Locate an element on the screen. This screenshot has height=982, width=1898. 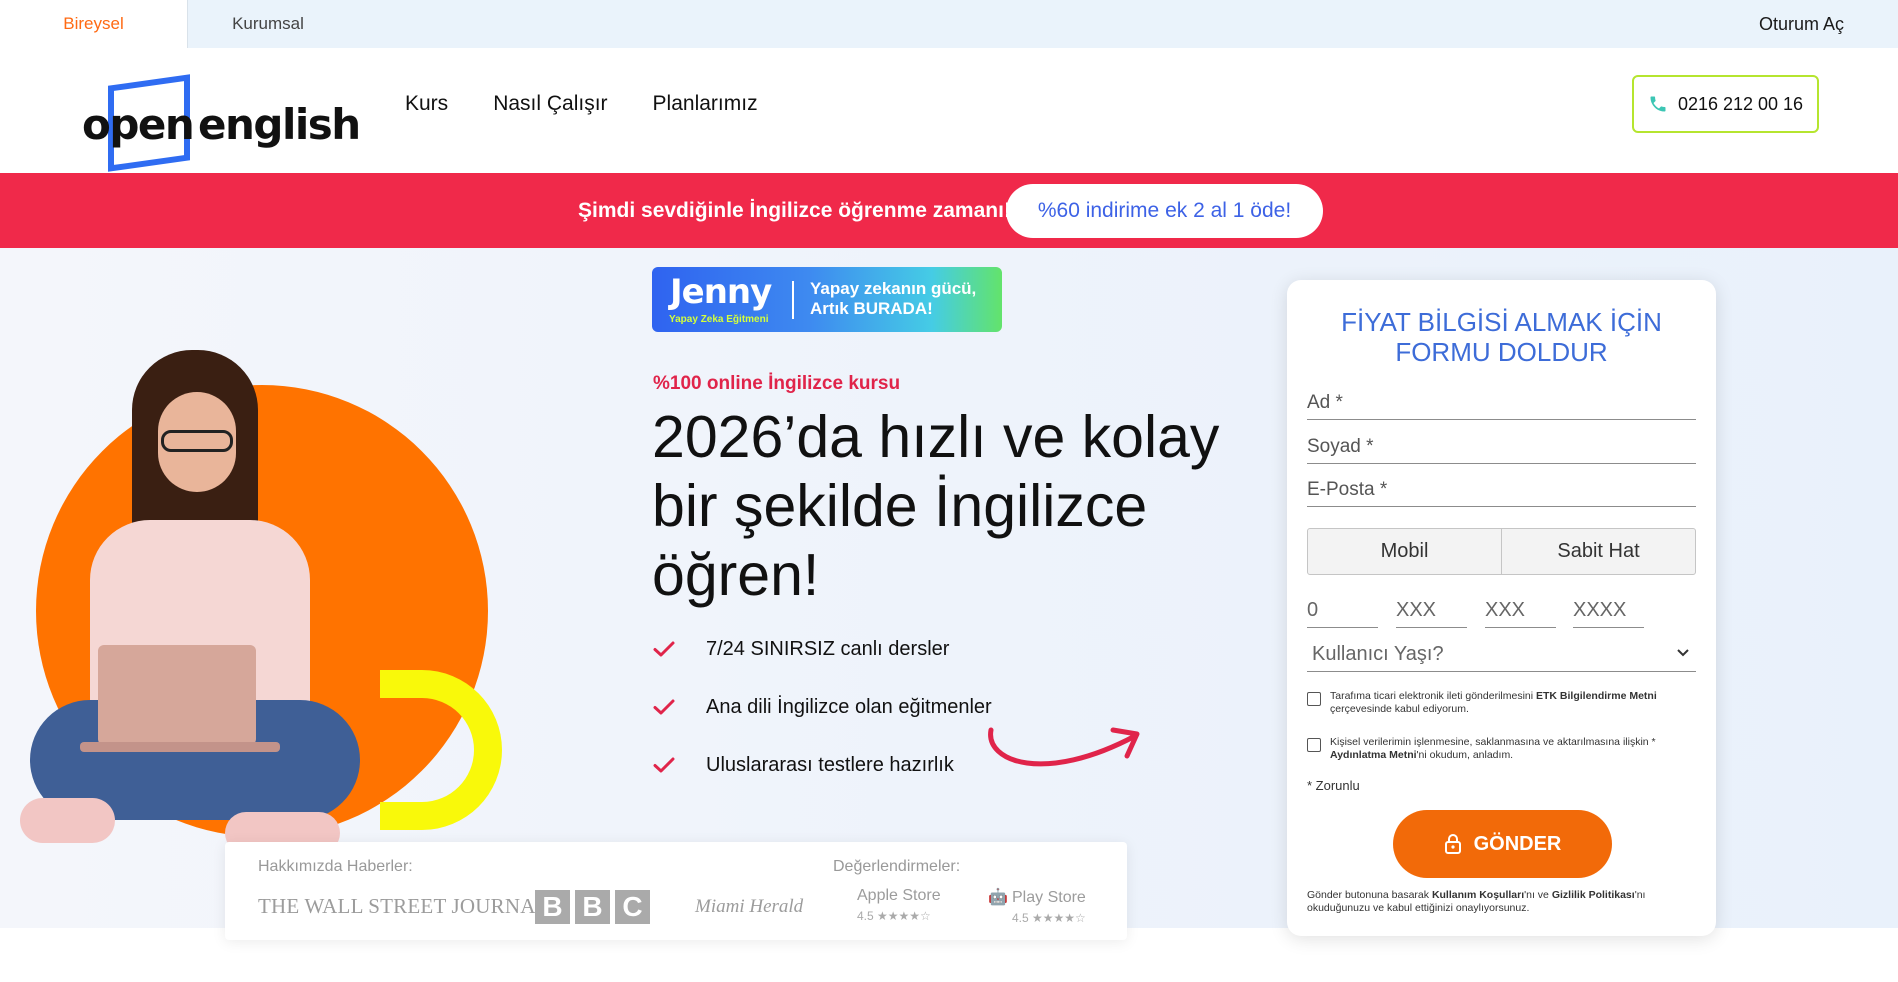
lock-icon is located at coordinates (1452, 844).